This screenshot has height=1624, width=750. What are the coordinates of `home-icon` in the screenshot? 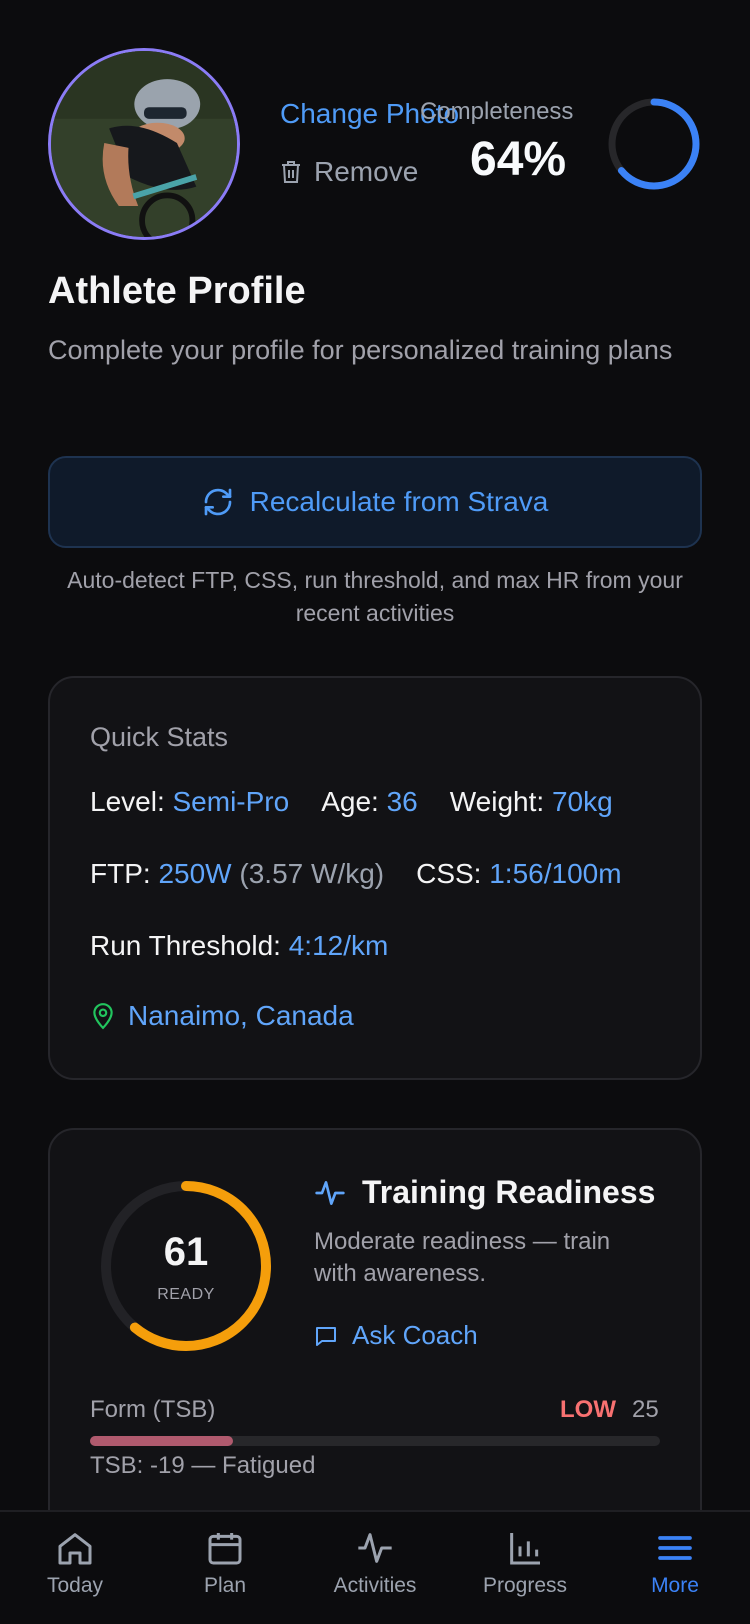 It's located at (75, 1549).